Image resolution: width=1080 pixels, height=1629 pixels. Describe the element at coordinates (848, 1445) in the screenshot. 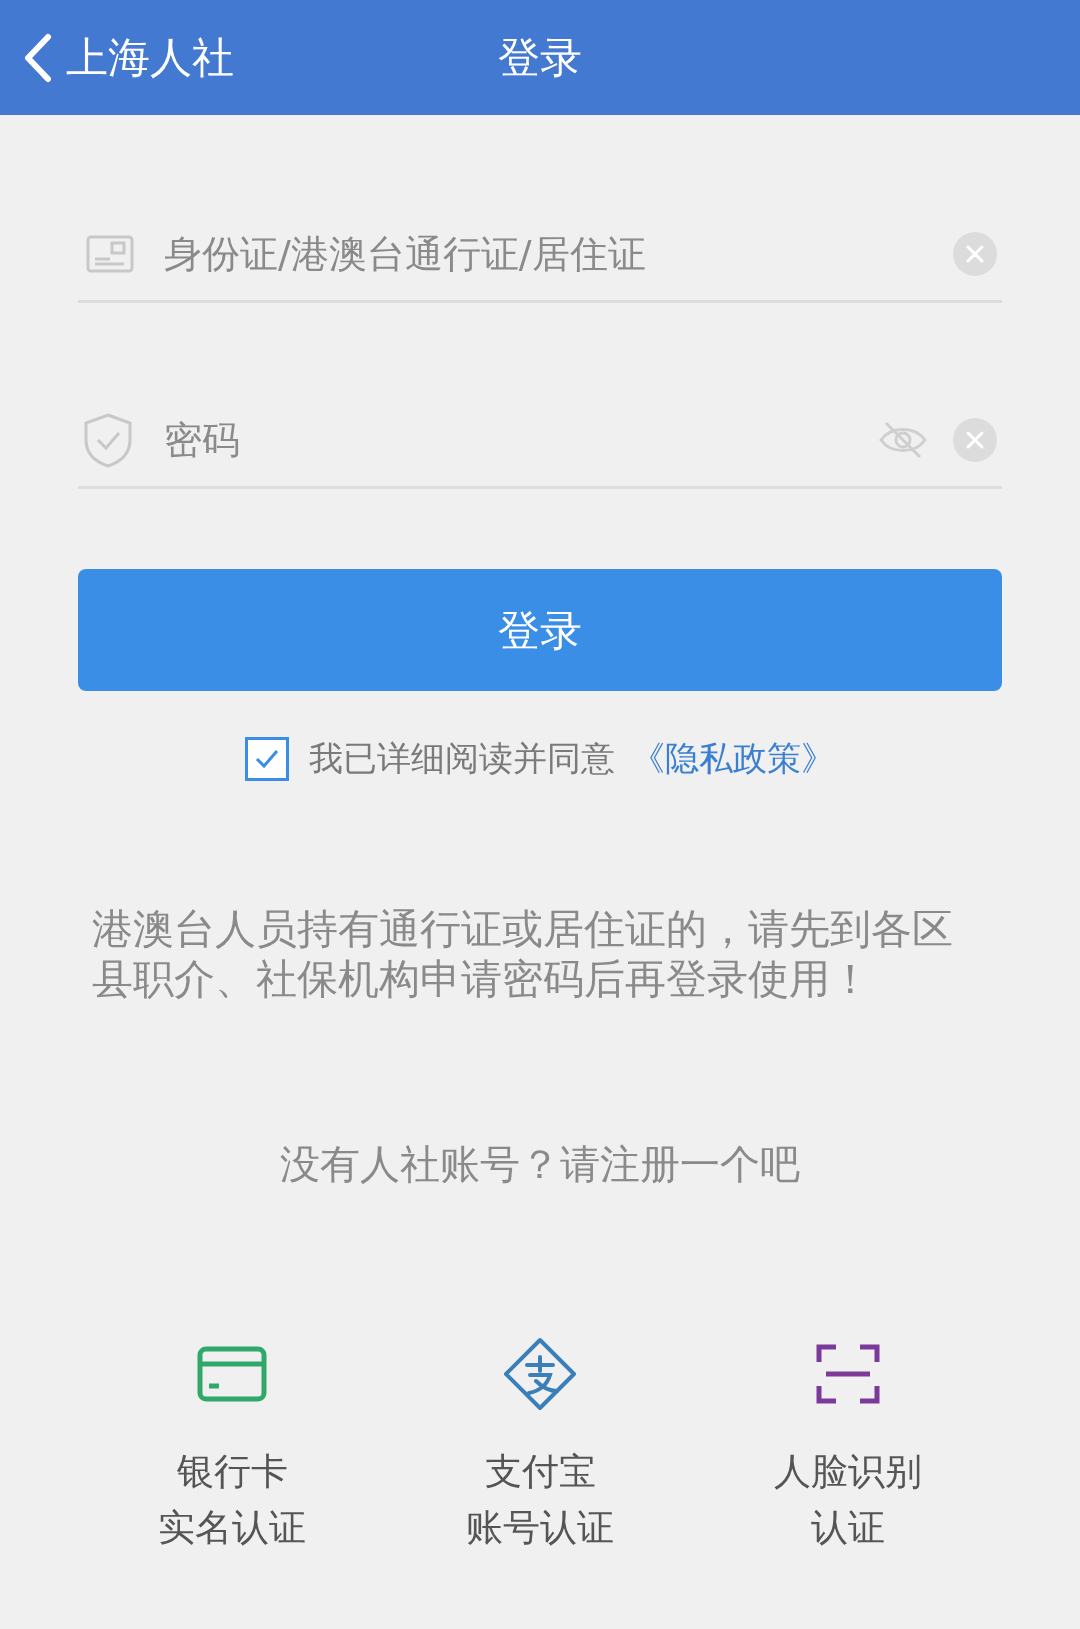

I see `auth-option: 人脸识别 认证` at that location.